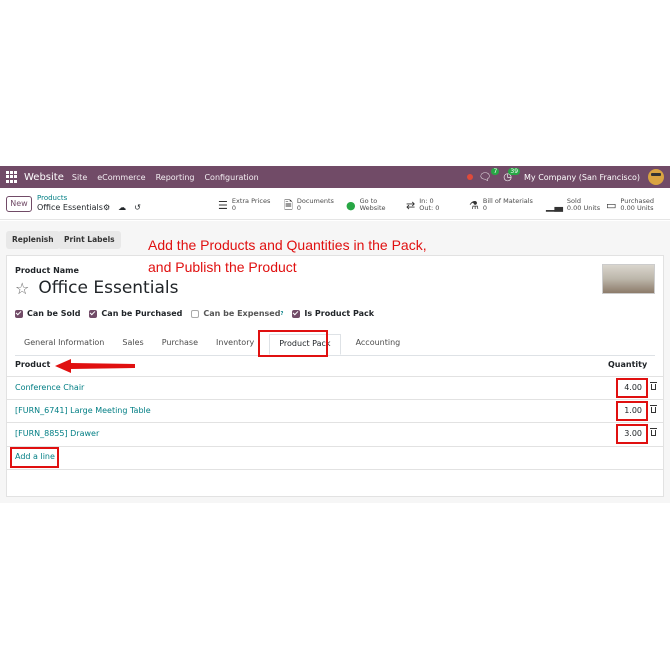  Describe the element at coordinates (44, 177) in the screenshot. I see `app-name: Website` at that location.